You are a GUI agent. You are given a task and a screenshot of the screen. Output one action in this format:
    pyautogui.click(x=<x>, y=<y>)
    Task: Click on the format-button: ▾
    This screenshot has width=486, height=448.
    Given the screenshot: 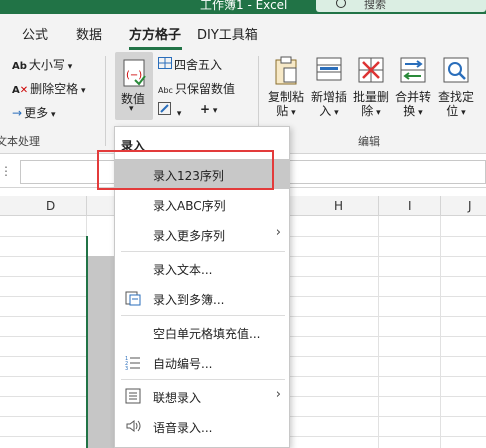 What is the action you would take?
    pyautogui.click(x=169, y=110)
    